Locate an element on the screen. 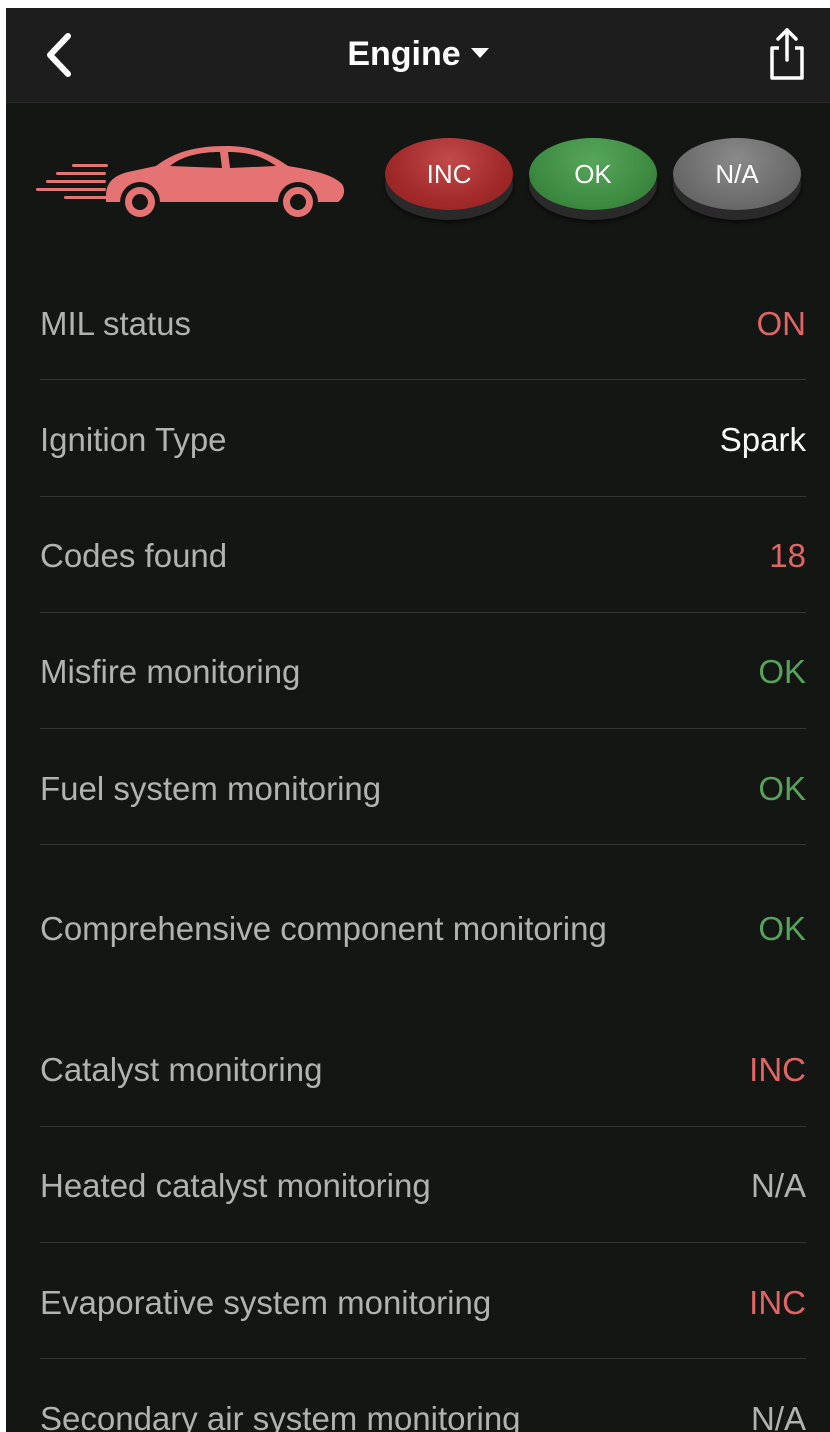  list-item: MIL status ON is located at coordinates (423, 324).